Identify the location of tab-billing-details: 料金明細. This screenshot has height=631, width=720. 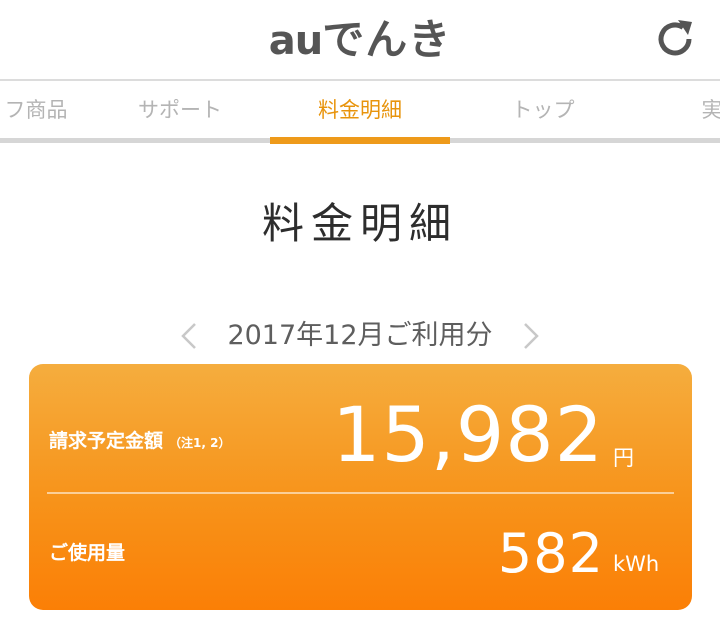
(360, 110).